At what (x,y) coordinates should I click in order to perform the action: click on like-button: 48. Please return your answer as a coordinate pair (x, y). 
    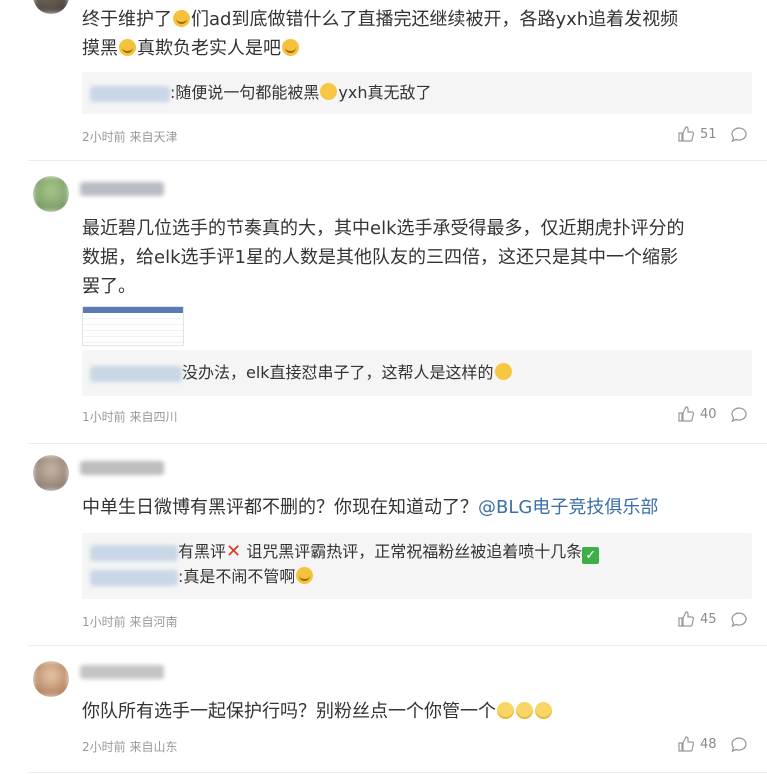
    Looking at the image, I should click on (697, 744).